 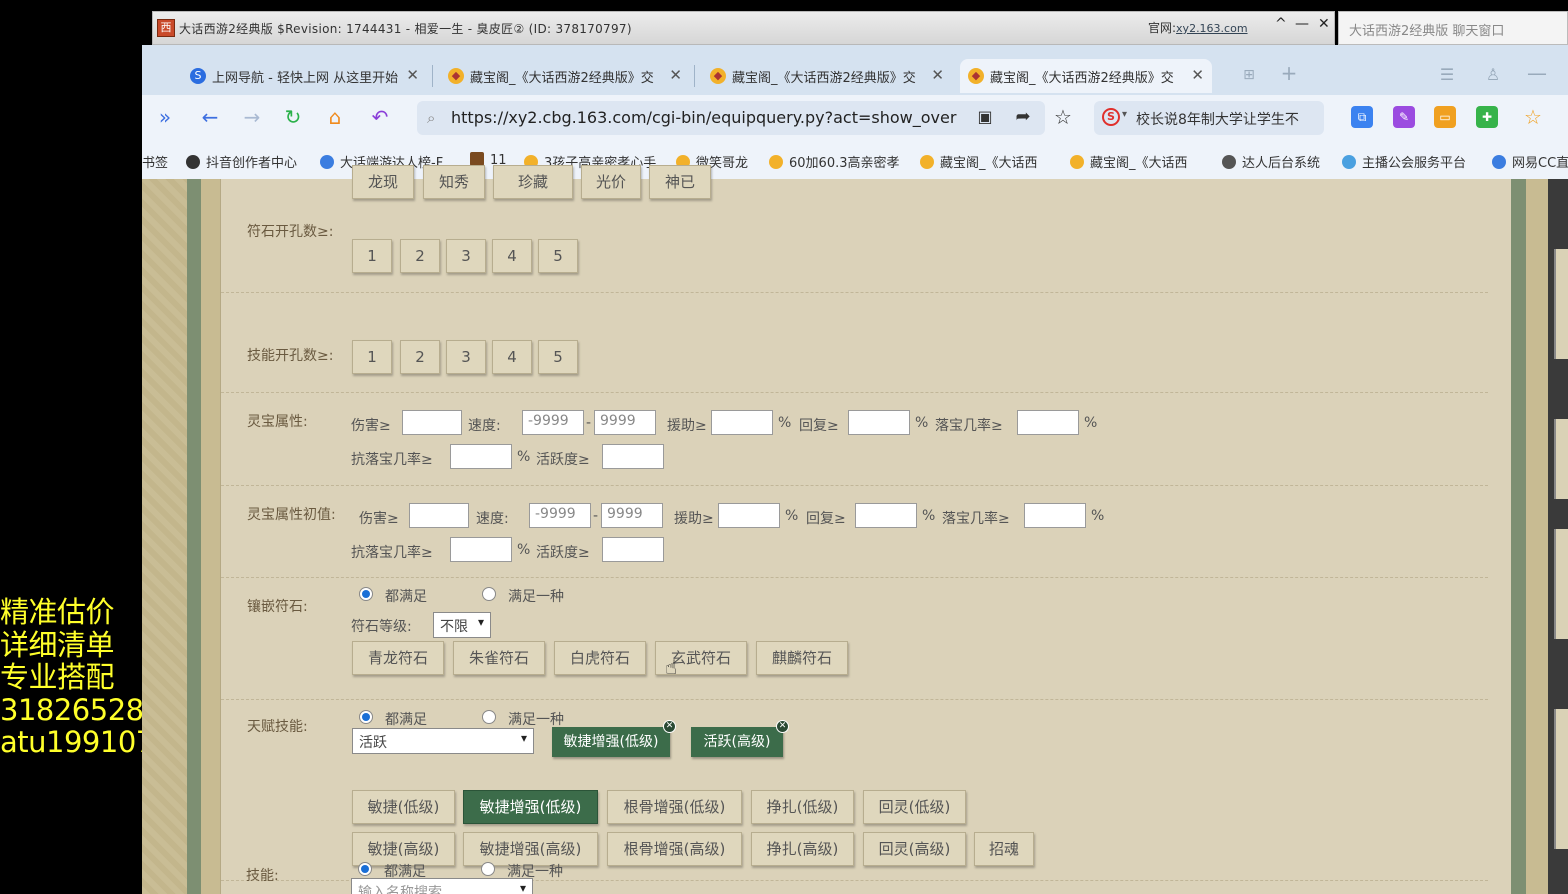 I want to click on undo-icon: ↶, so click(x=380, y=117).